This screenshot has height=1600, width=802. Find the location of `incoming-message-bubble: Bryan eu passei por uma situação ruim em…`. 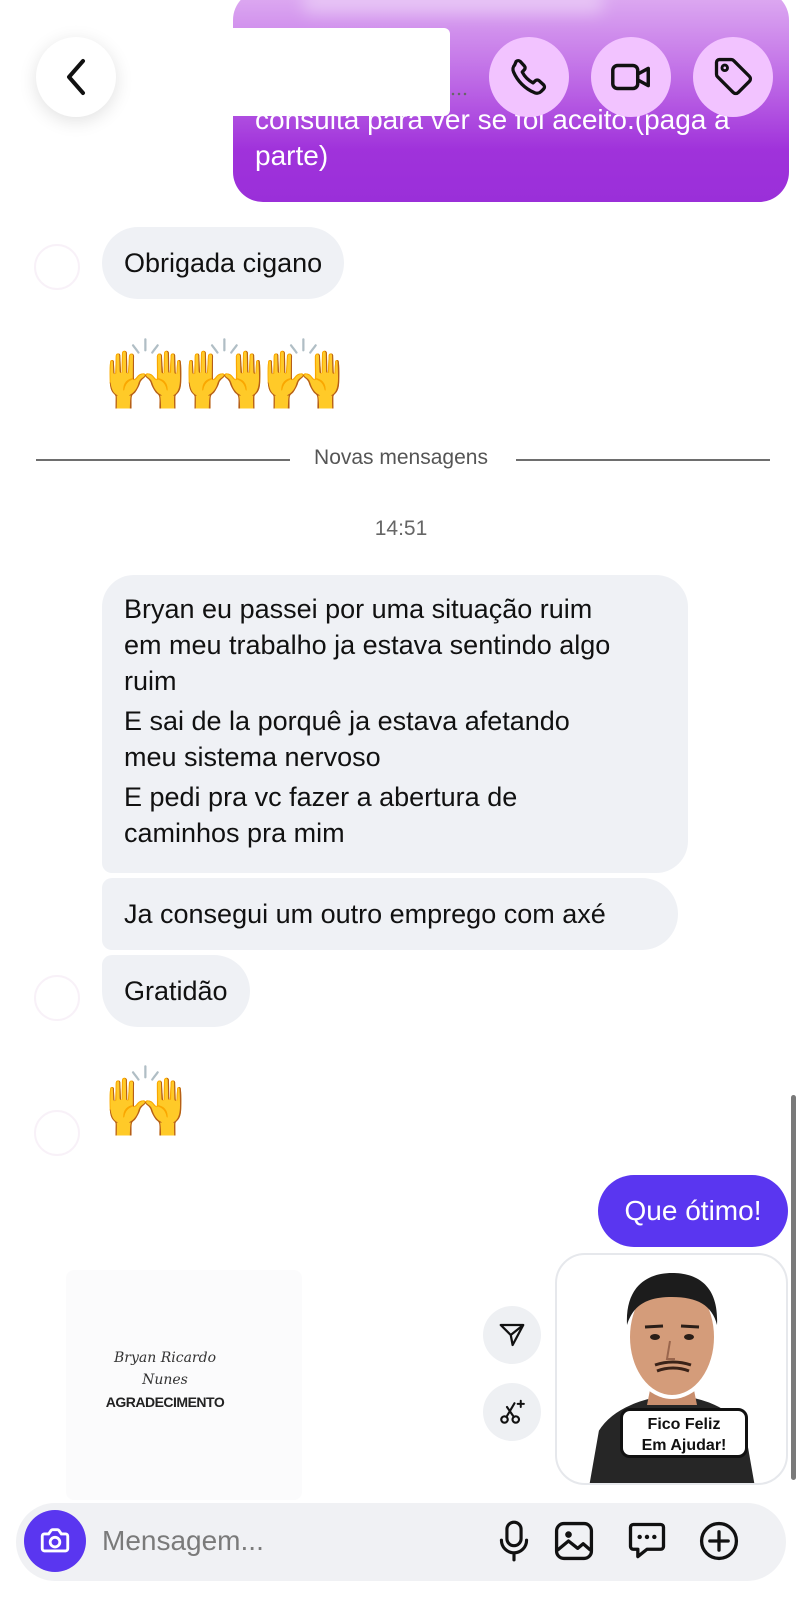

incoming-message-bubble: Bryan eu passei por uma situação ruim em… is located at coordinates (395, 724).